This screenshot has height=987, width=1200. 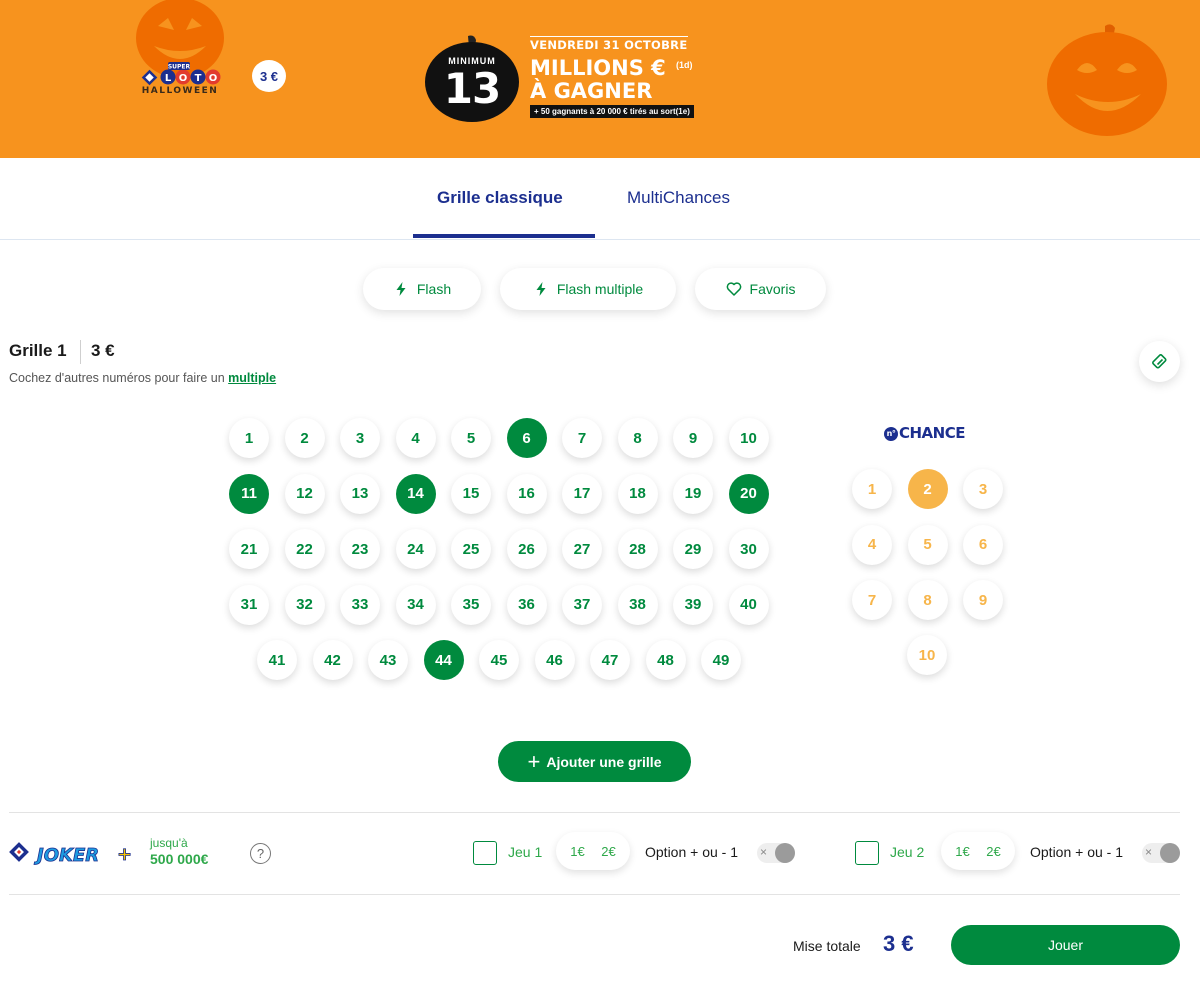 What do you see at coordinates (360, 549) in the screenshot?
I see `number-ball: 23` at bounding box center [360, 549].